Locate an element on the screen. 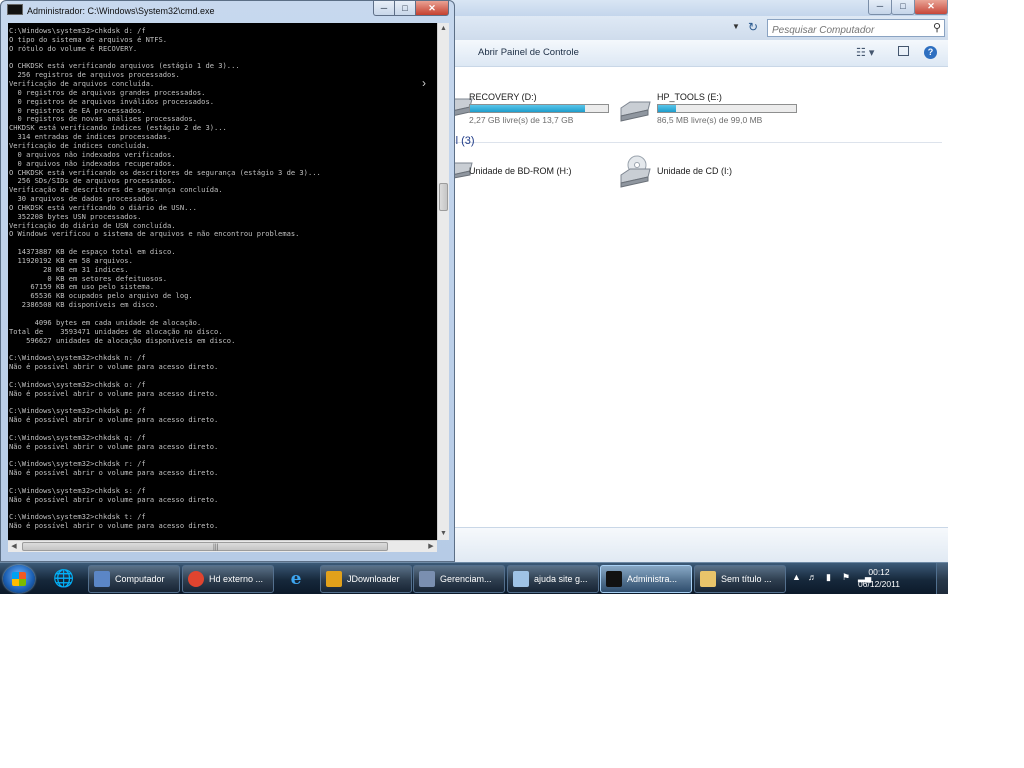 The width and height of the screenshot is (1024, 768). horizontal-scrollbar: ◀ ||| ▶ is located at coordinates (222, 546).